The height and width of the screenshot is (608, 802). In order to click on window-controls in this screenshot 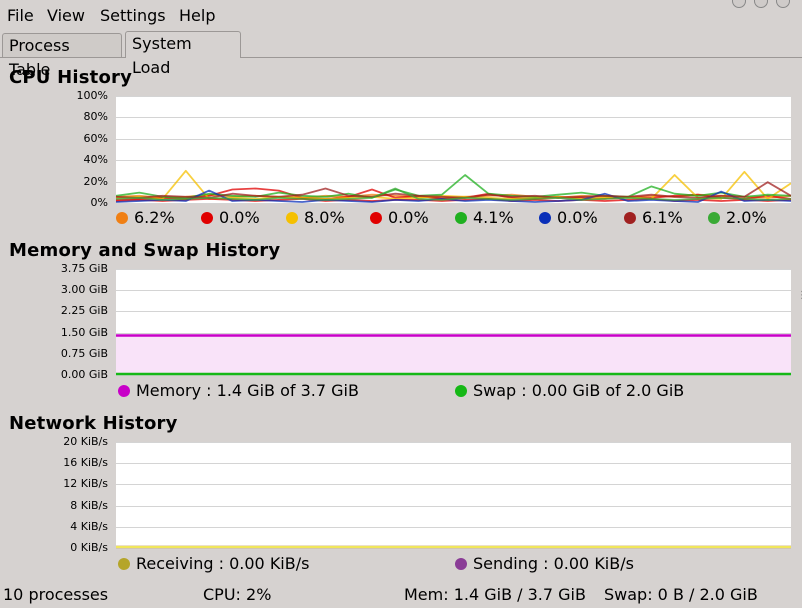, I will do `click(757, 4)`.